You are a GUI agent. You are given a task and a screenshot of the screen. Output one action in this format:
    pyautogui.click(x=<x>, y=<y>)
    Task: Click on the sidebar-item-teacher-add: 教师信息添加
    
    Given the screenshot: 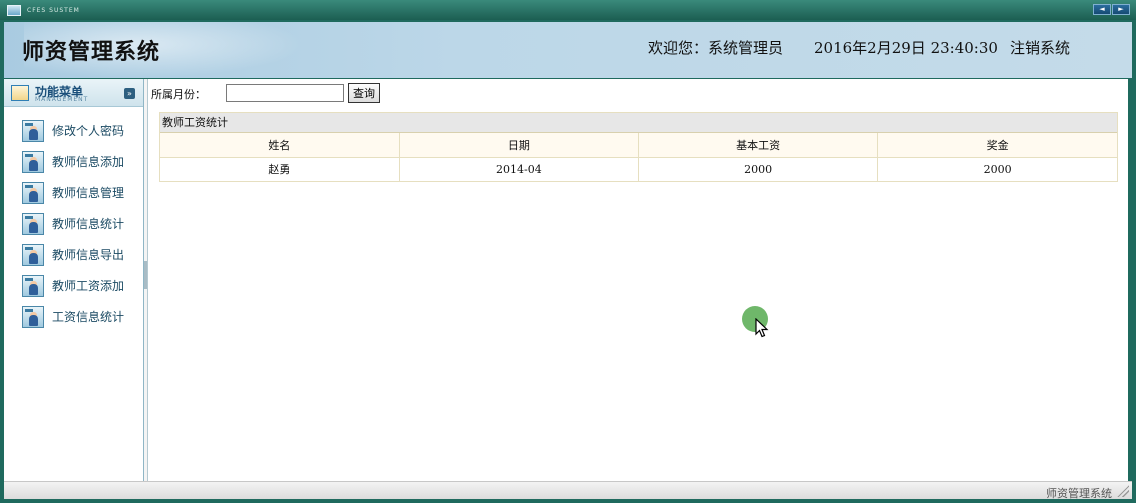 What is the action you would take?
    pyautogui.click(x=73, y=161)
    